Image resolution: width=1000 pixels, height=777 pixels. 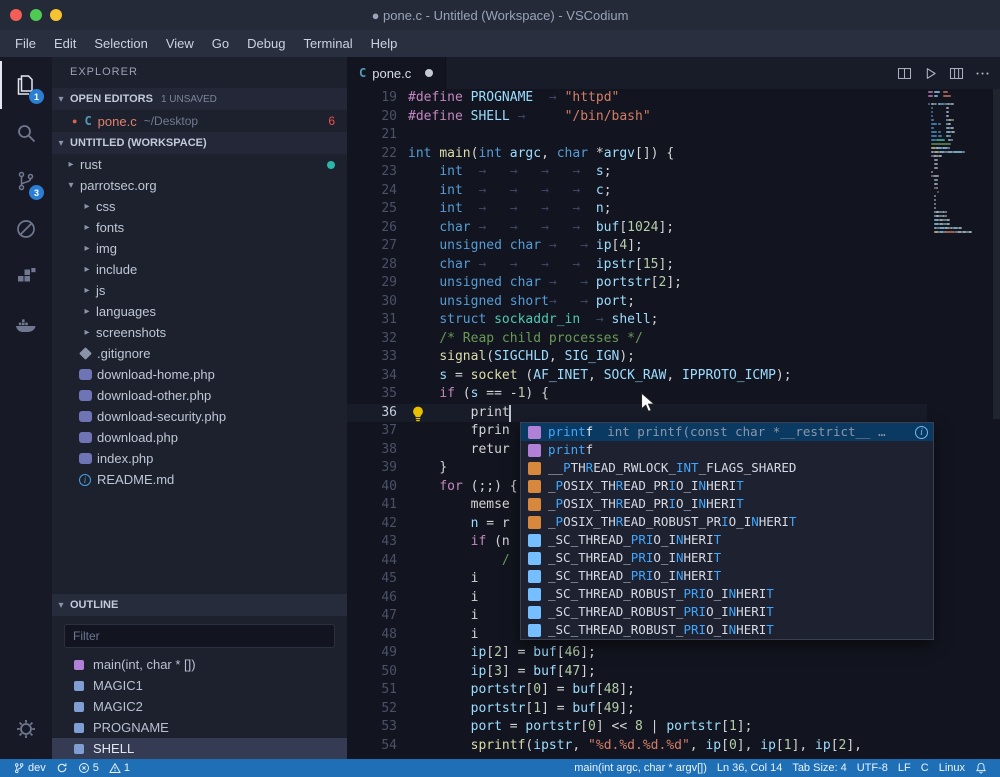 What do you see at coordinates (199, 685) in the screenshot?
I see `outline-item-magic1: MAGIC1` at bounding box center [199, 685].